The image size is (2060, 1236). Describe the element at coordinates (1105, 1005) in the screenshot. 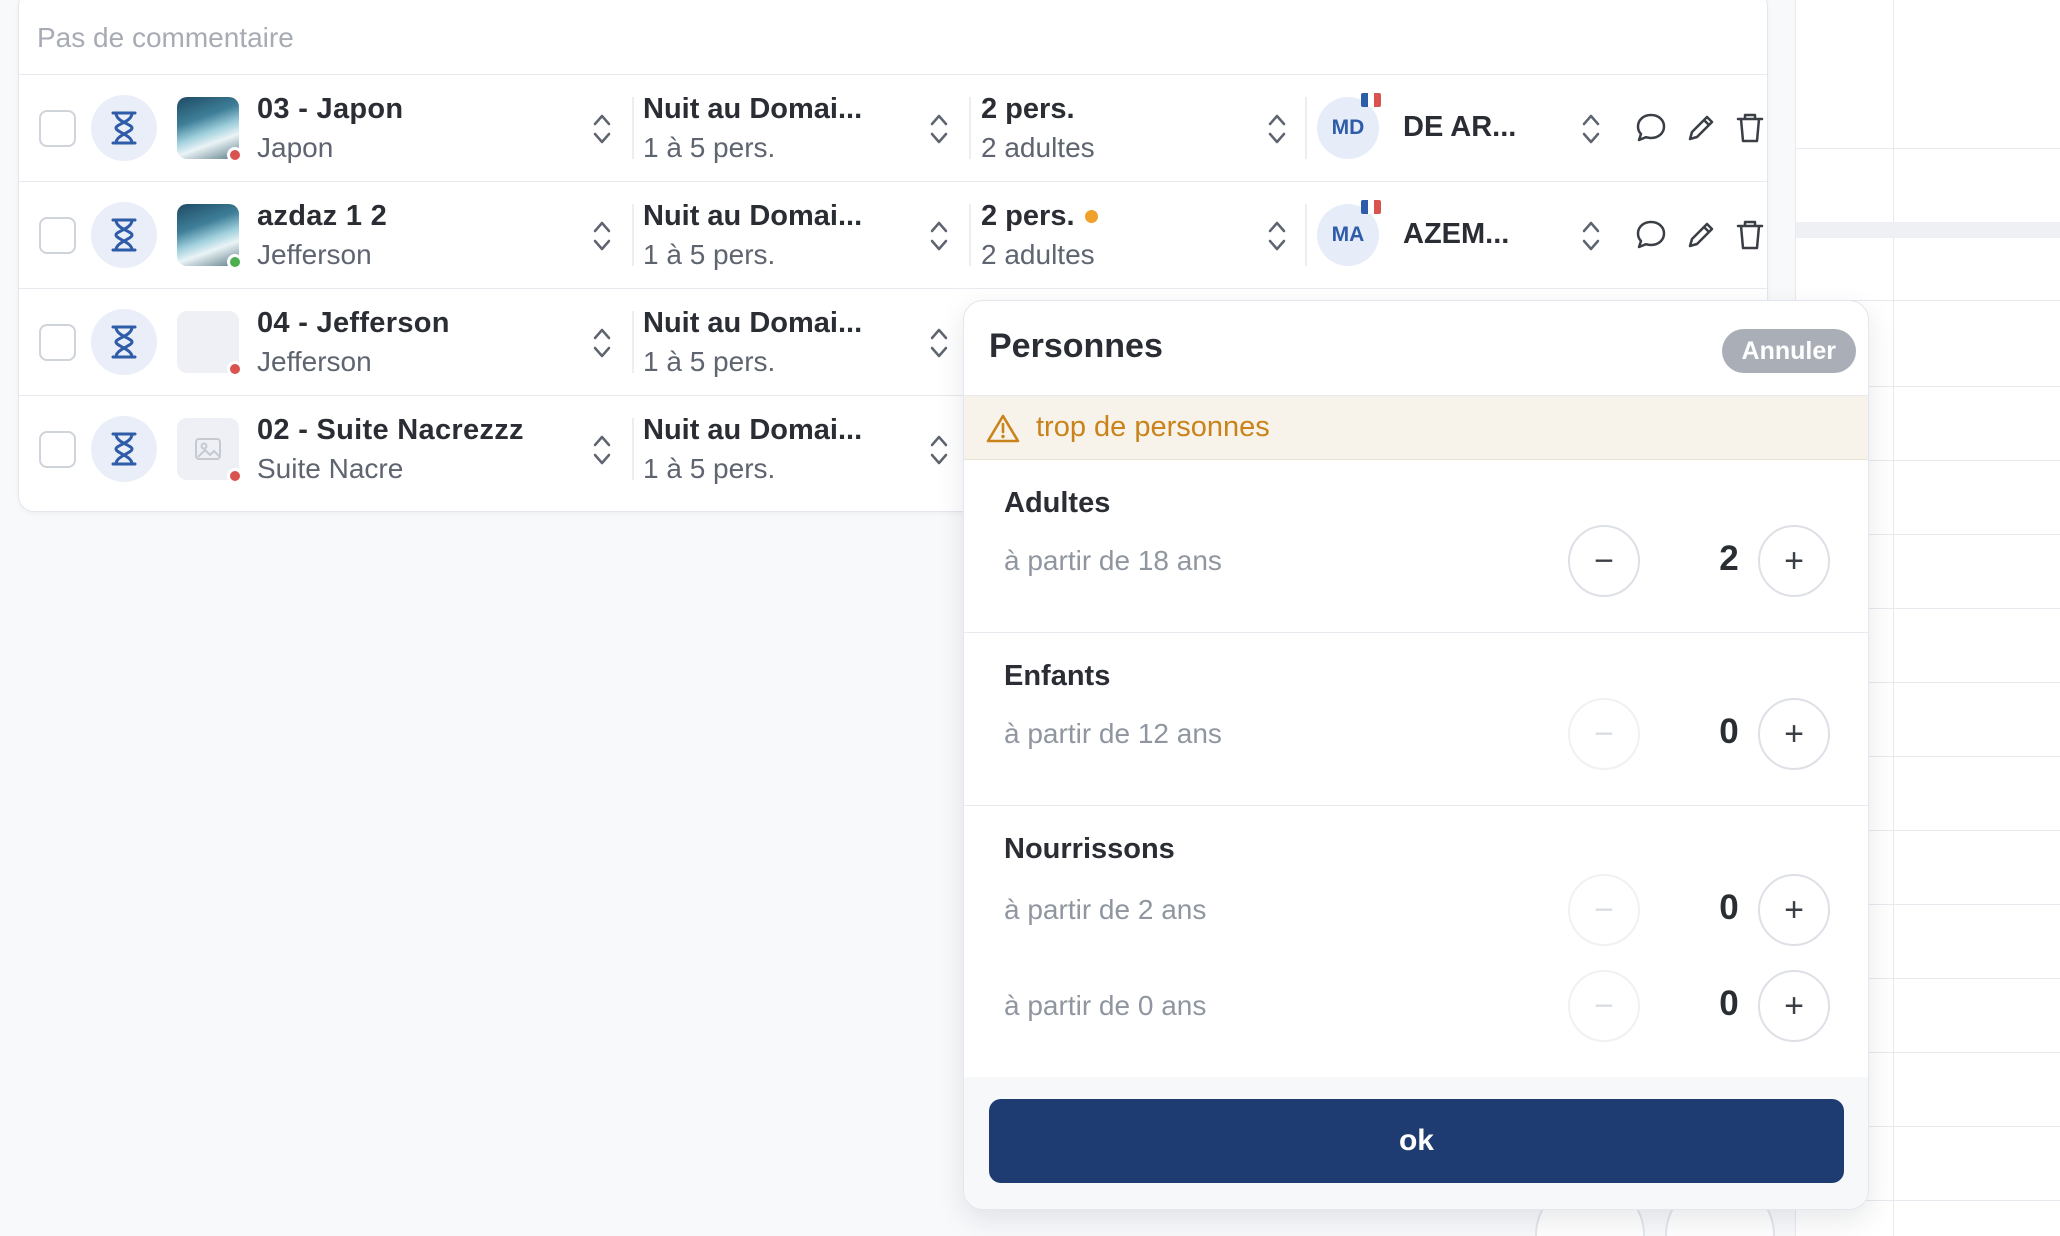

I see `age-range: à partir de 0 ans` at that location.